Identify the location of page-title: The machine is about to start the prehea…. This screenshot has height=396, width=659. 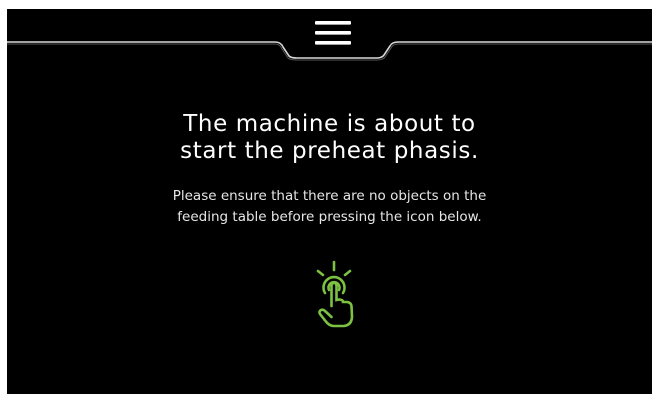
(329, 138).